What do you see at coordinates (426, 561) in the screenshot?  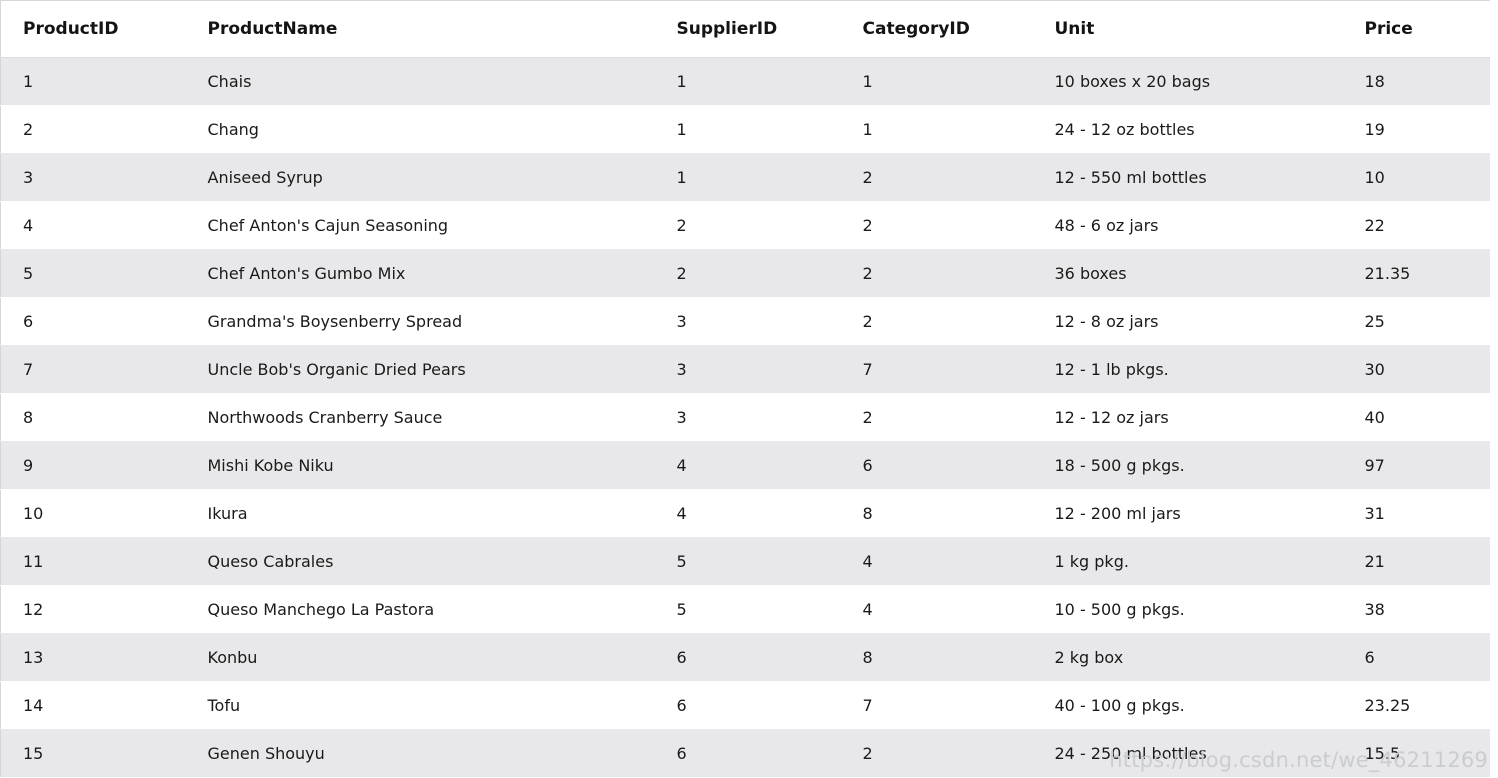 I see `cell-productname: Queso Cabrales` at bounding box center [426, 561].